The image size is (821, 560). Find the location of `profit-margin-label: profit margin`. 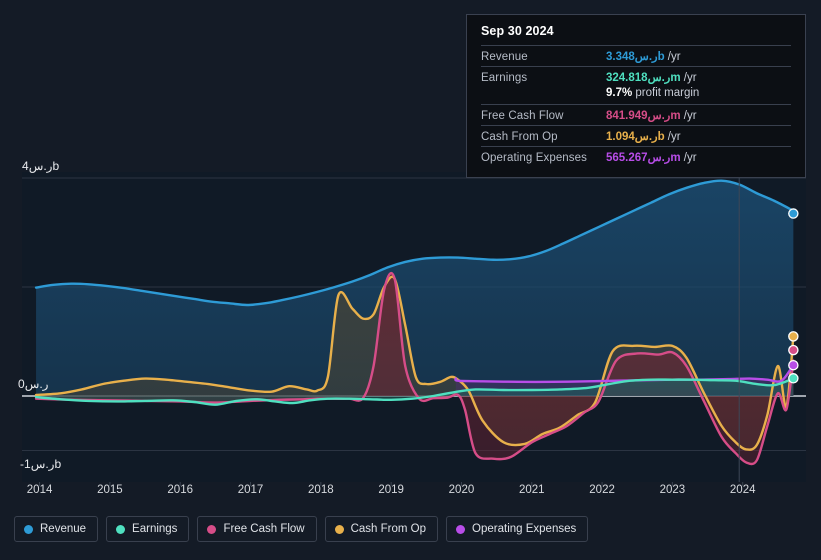

profit-margin-label: profit margin is located at coordinates (666, 93).